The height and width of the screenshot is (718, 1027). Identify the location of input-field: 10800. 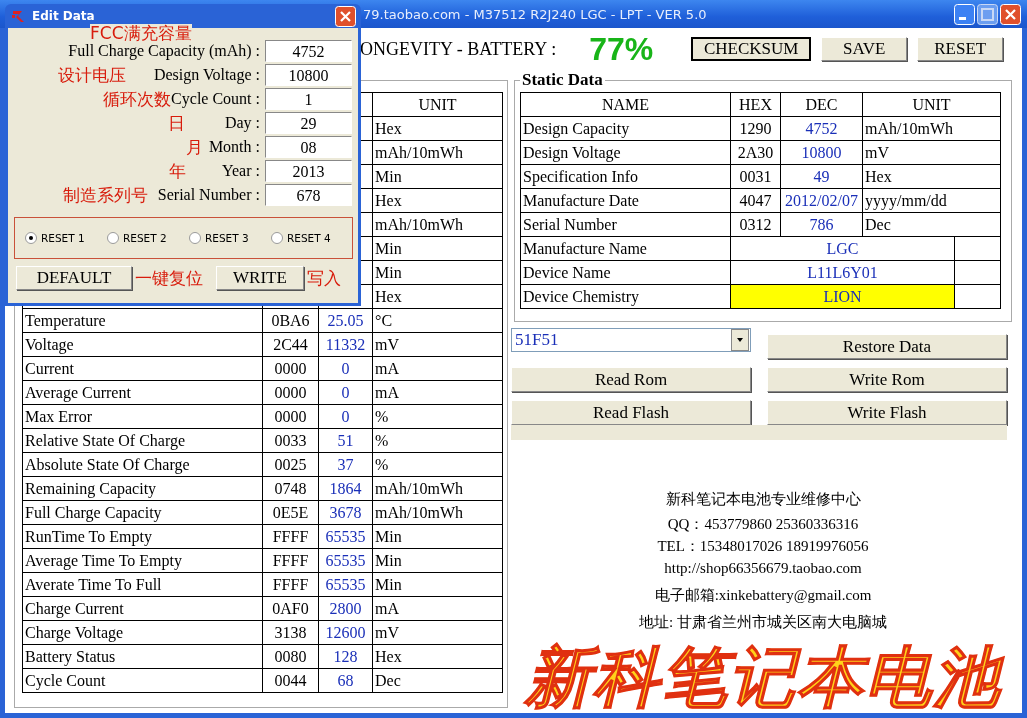
(308, 75).